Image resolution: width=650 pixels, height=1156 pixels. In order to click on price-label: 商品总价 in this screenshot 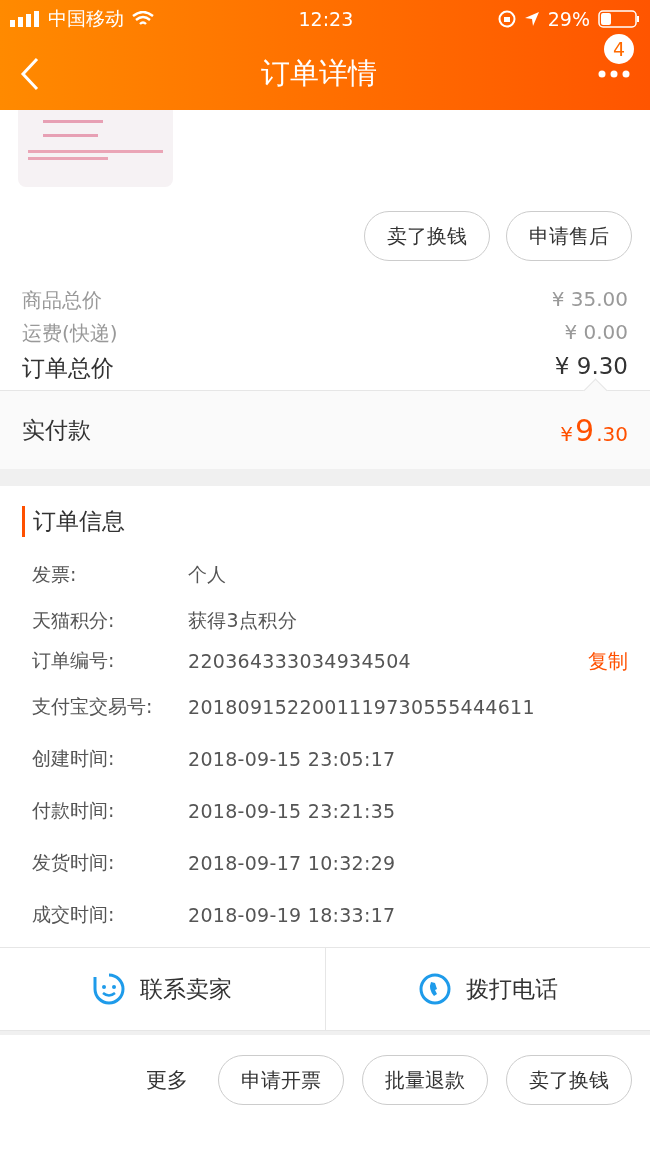, I will do `click(62, 300)`.